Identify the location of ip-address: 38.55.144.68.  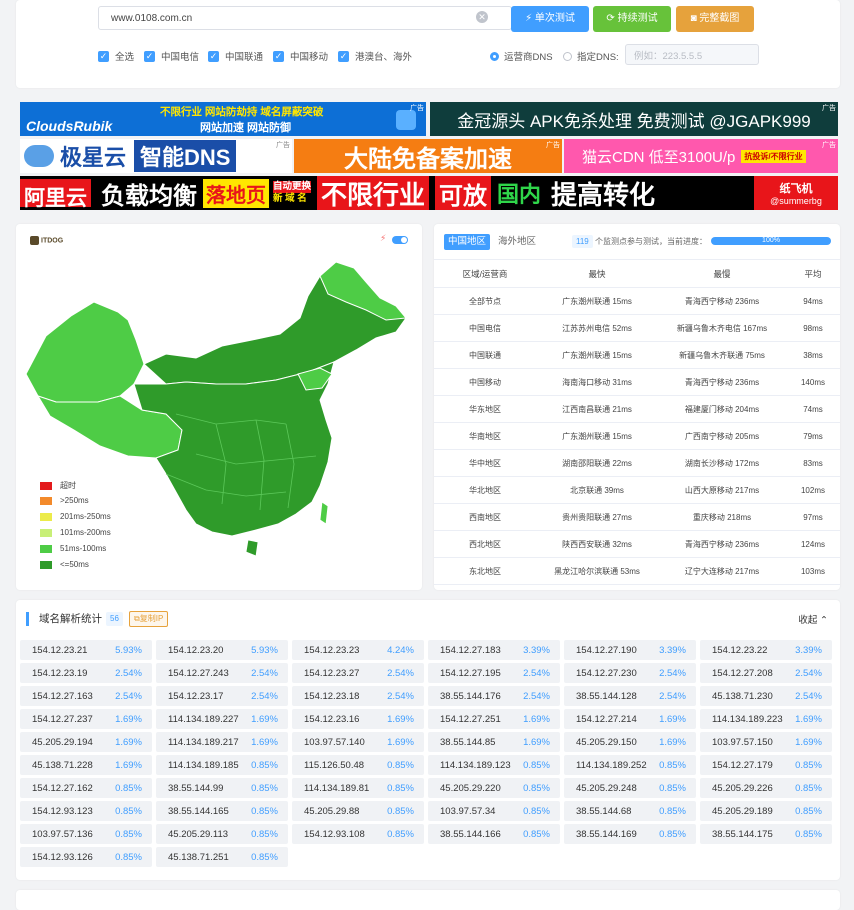
(604, 811).